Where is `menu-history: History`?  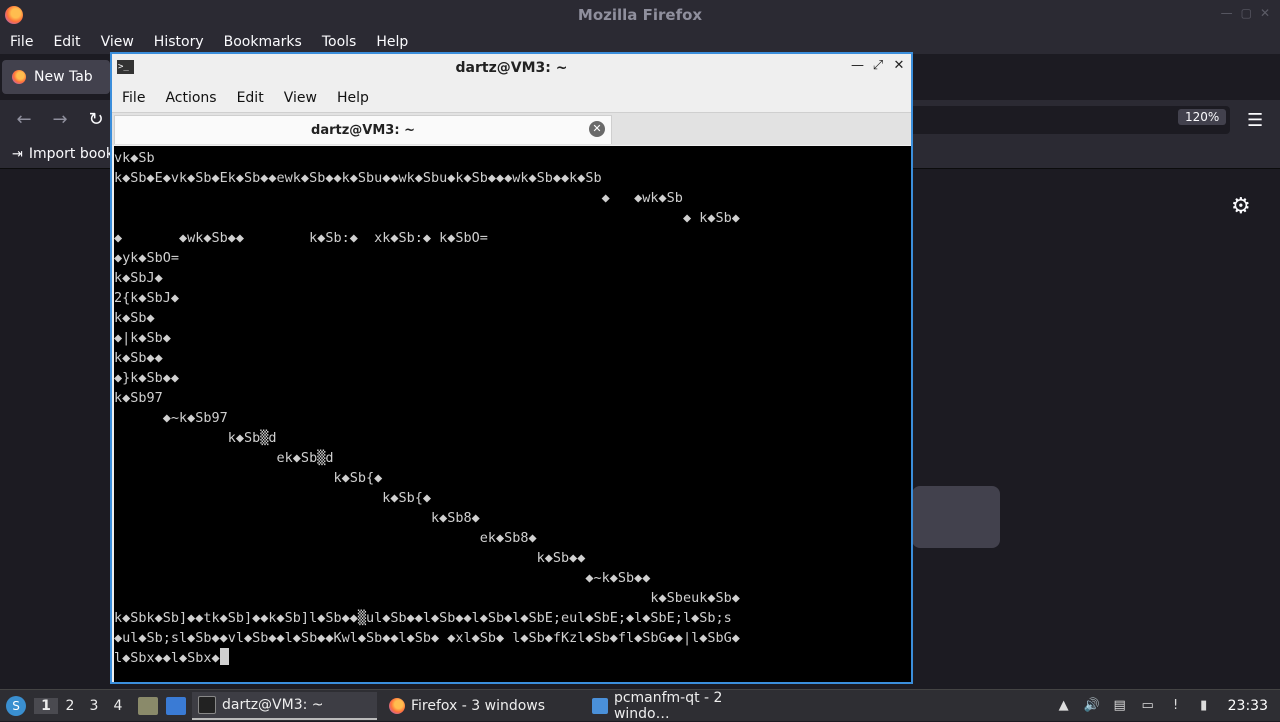
menu-history: History is located at coordinates (179, 42).